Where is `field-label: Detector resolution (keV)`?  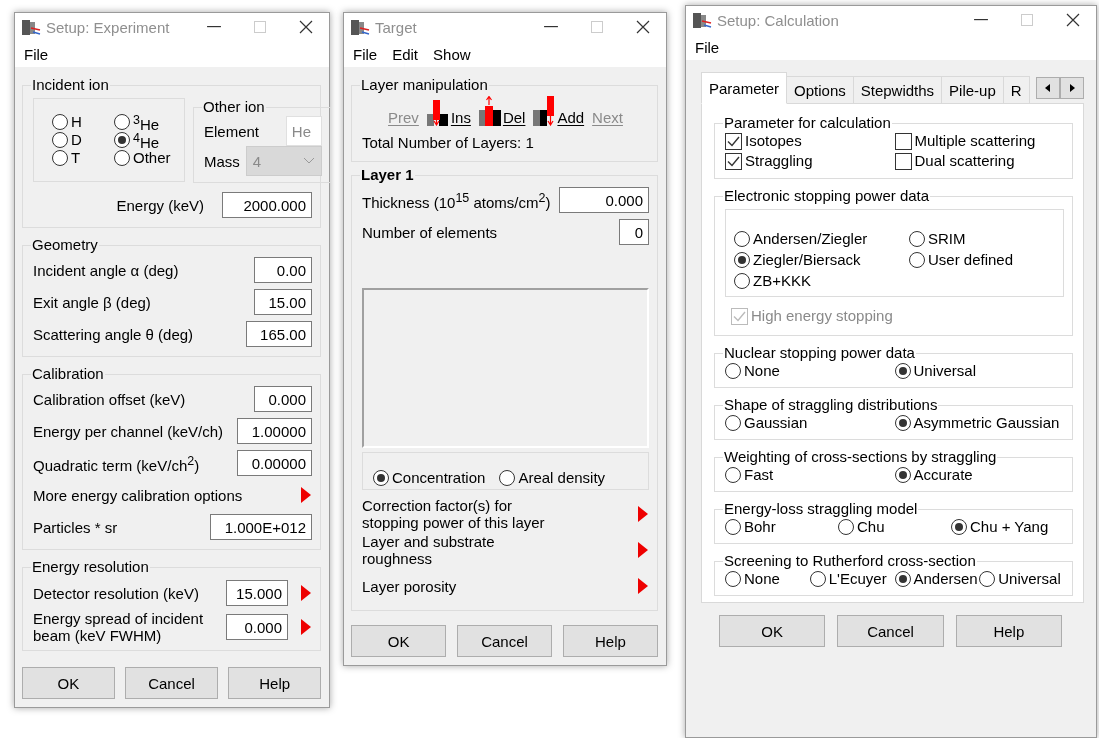
field-label: Detector resolution (keV) is located at coordinates (116, 593).